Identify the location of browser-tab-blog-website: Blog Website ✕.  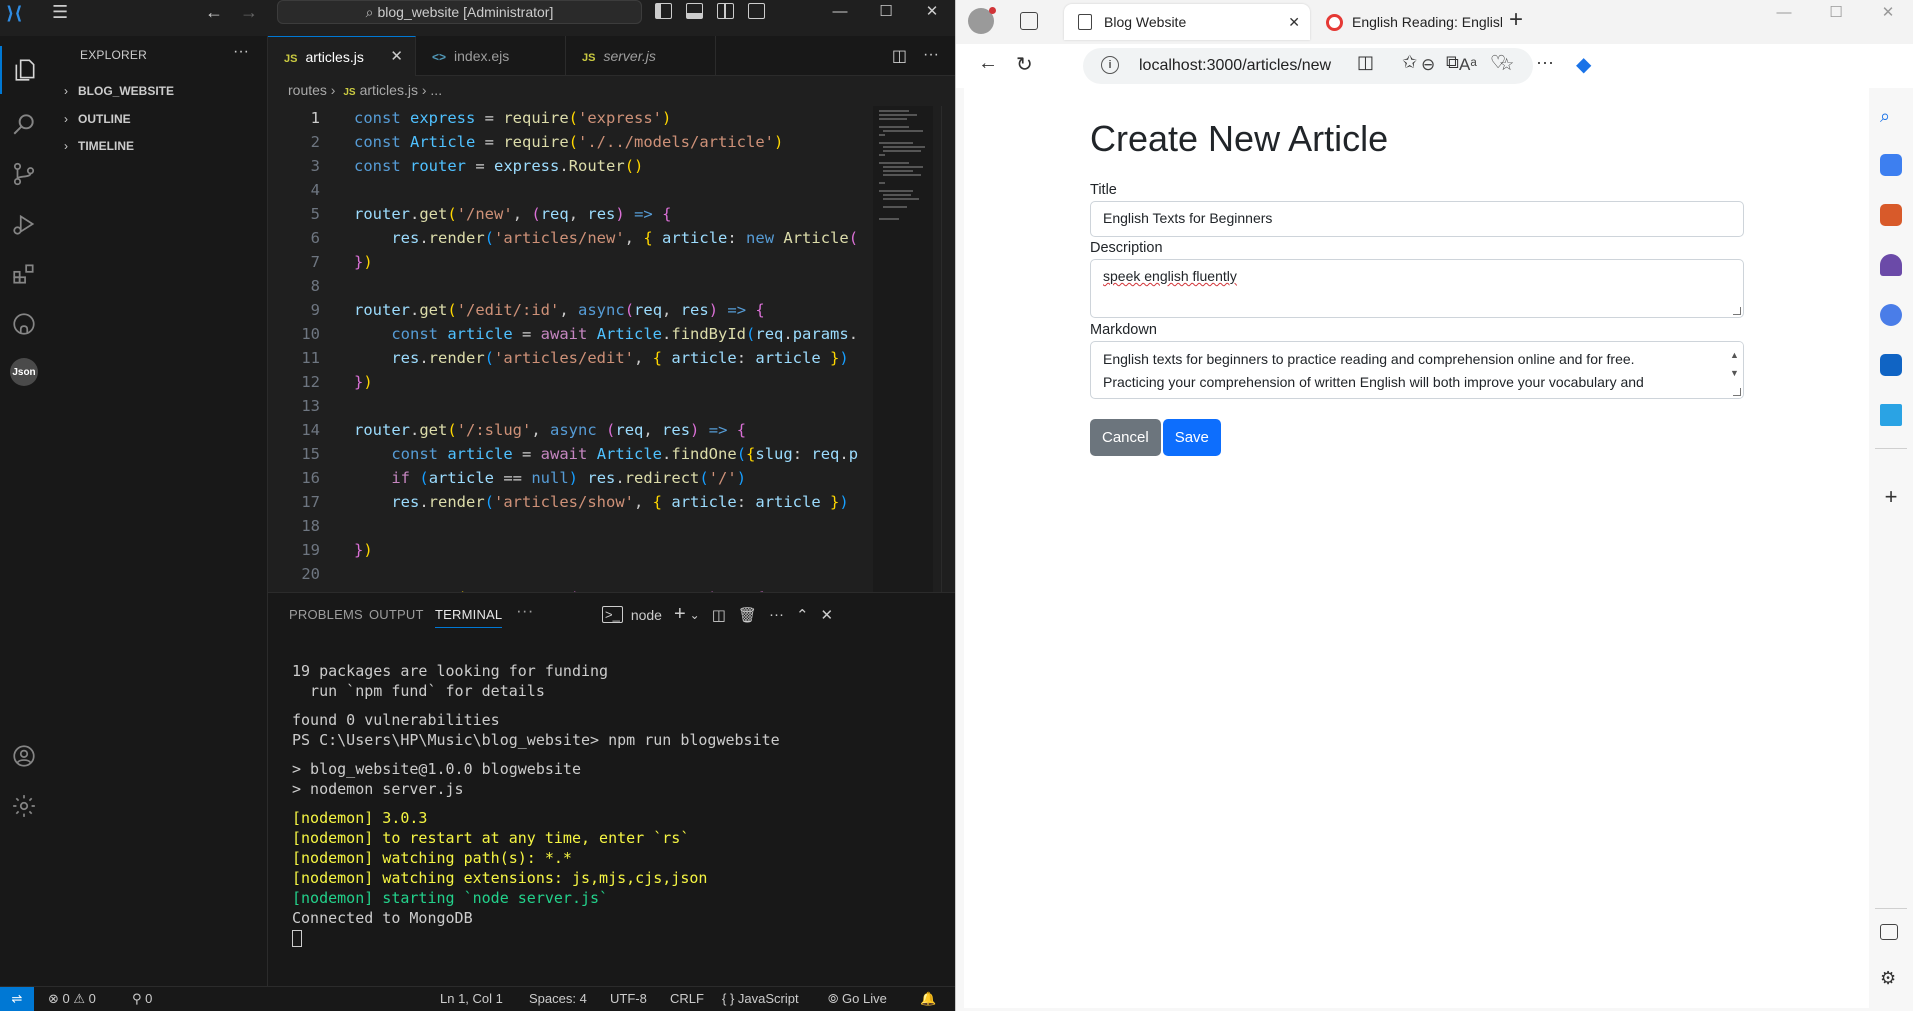
(1187, 22).